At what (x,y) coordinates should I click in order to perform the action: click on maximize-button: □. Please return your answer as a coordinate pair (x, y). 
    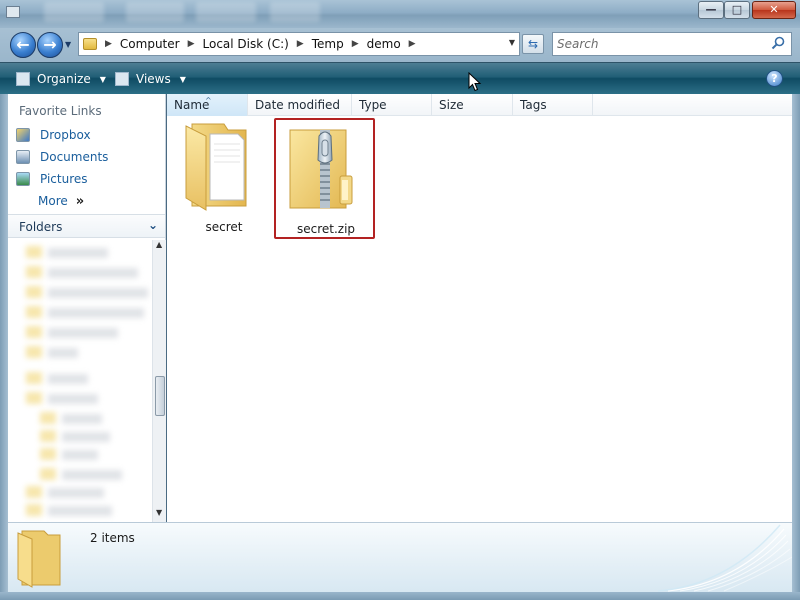
    Looking at the image, I should click on (737, 10).